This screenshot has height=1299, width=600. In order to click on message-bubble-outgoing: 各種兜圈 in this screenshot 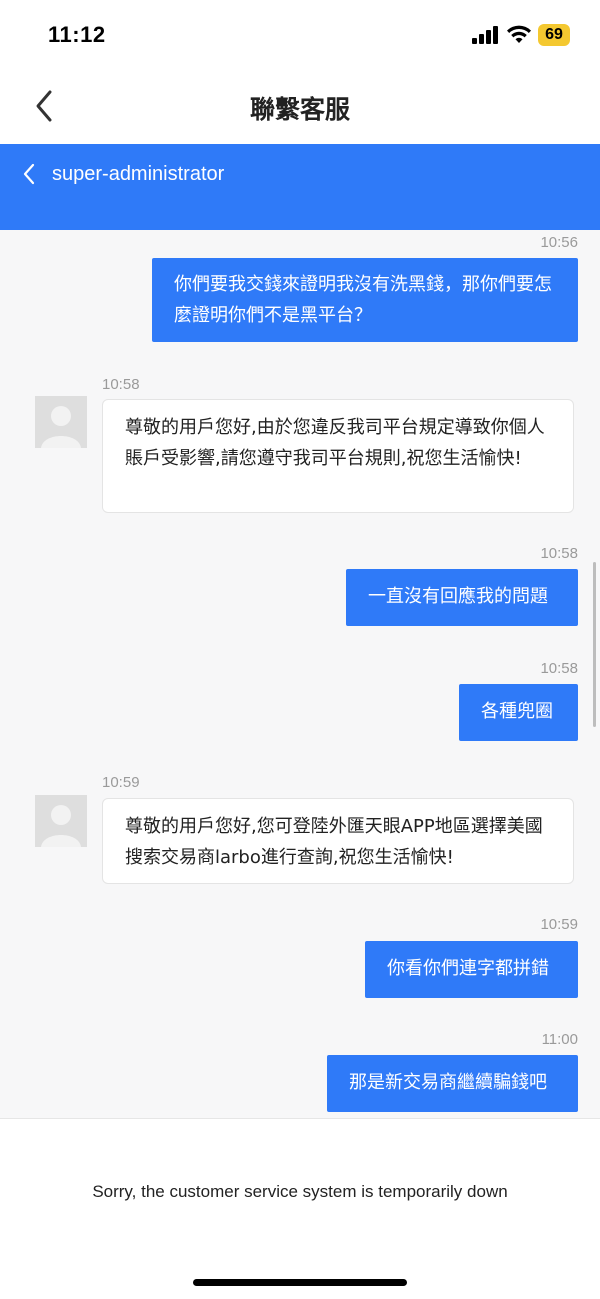, I will do `click(518, 712)`.